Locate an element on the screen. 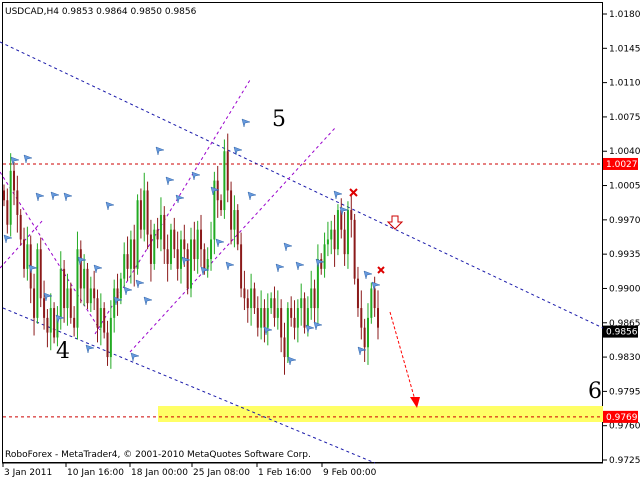 This screenshot has width=640, height=480. y-tick-label: 0.9935 is located at coordinates (624, 255).